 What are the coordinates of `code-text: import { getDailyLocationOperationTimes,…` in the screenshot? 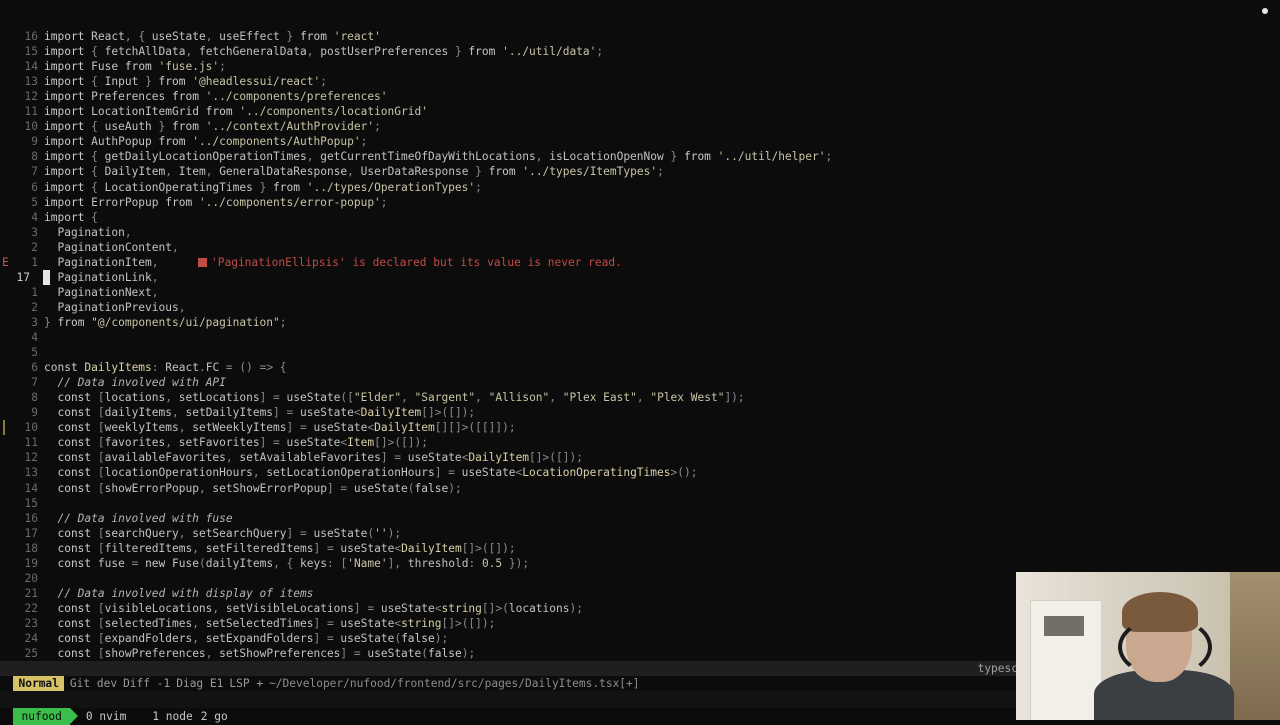 It's located at (438, 156).